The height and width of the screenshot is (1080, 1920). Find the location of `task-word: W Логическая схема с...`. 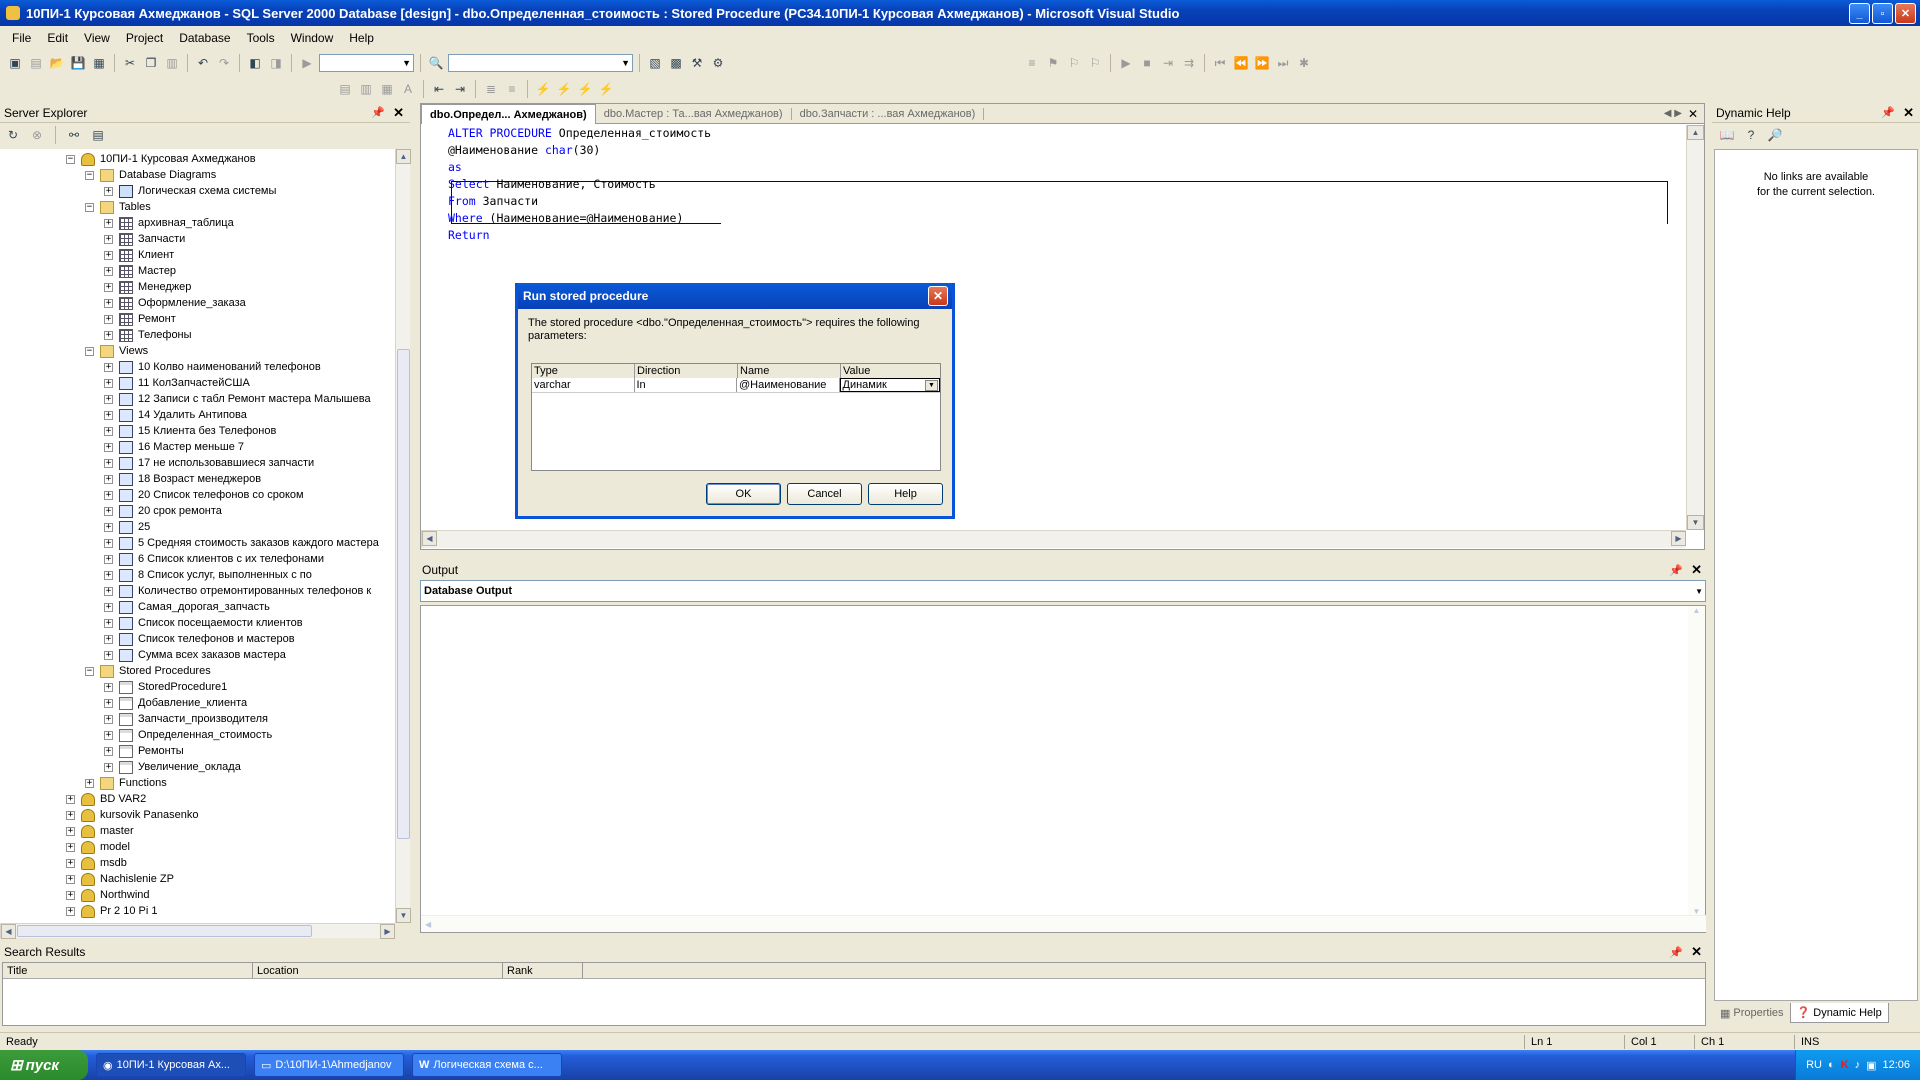

task-word: W Логическая схема с... is located at coordinates (487, 1065).